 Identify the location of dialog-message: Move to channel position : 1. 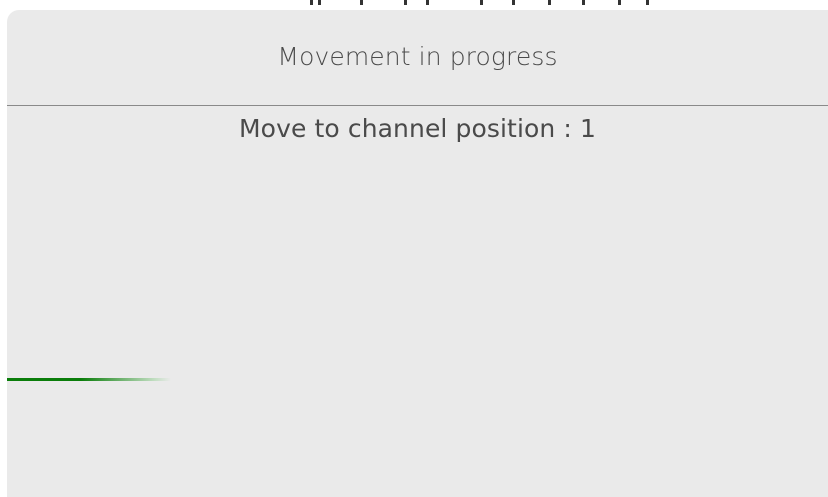
(417, 128).